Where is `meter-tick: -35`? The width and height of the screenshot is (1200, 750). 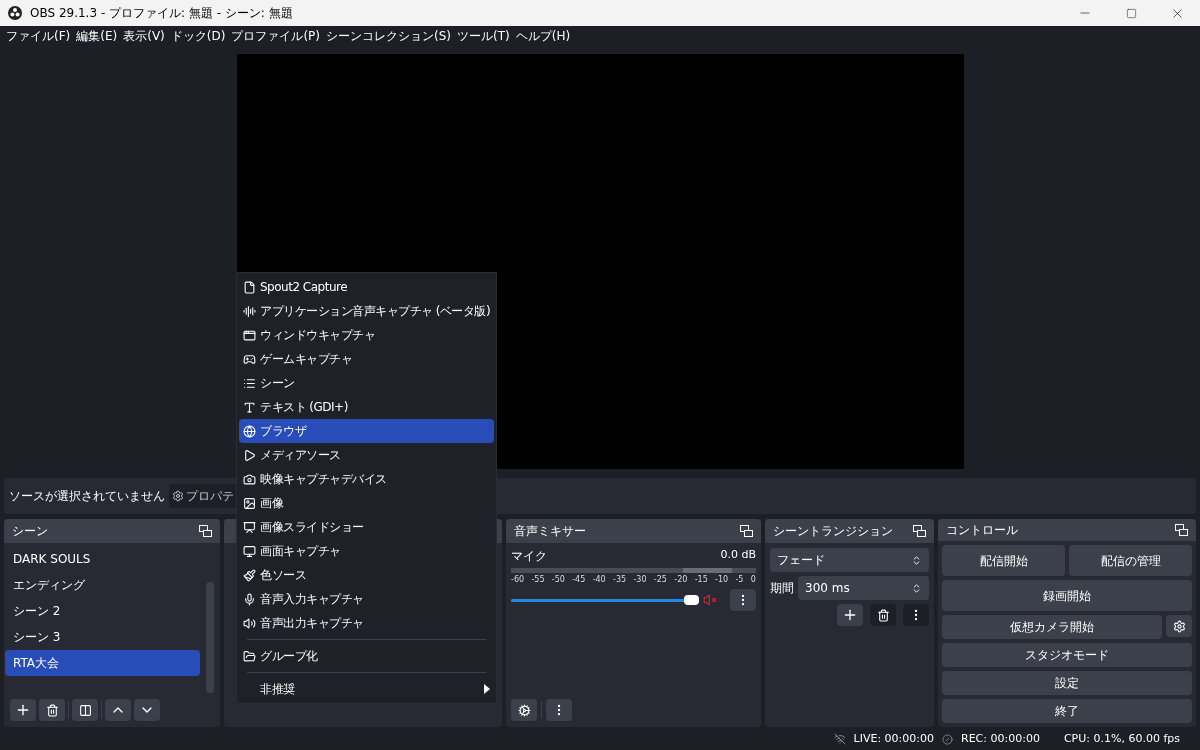 meter-tick: -35 is located at coordinates (620, 580).